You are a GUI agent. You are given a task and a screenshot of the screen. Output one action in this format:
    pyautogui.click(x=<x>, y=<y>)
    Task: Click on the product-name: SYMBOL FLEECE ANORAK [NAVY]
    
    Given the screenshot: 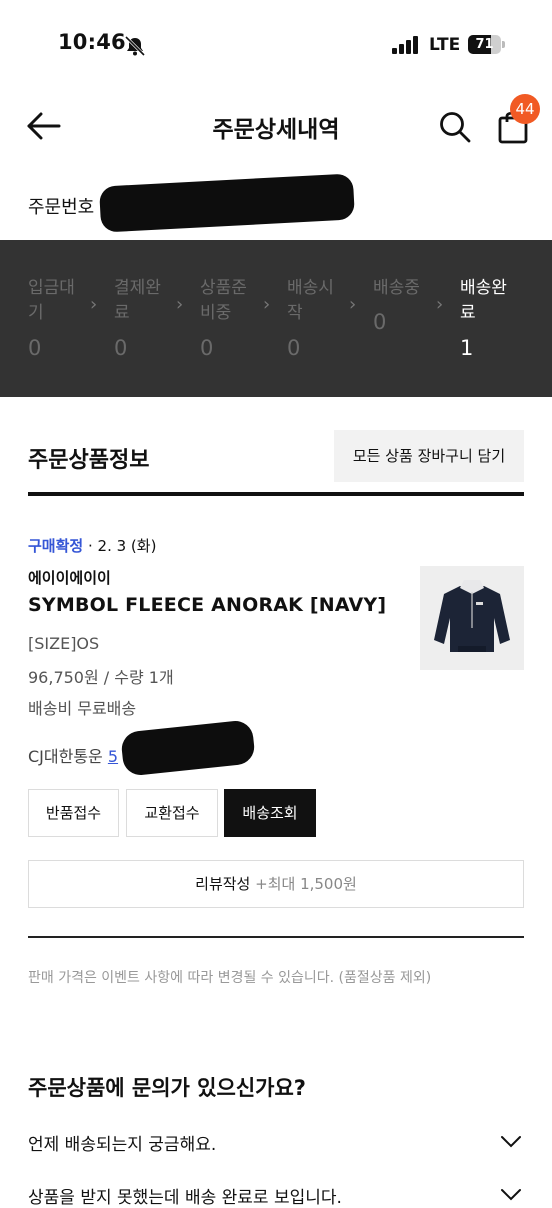 What is the action you would take?
    pyautogui.click(x=207, y=605)
    